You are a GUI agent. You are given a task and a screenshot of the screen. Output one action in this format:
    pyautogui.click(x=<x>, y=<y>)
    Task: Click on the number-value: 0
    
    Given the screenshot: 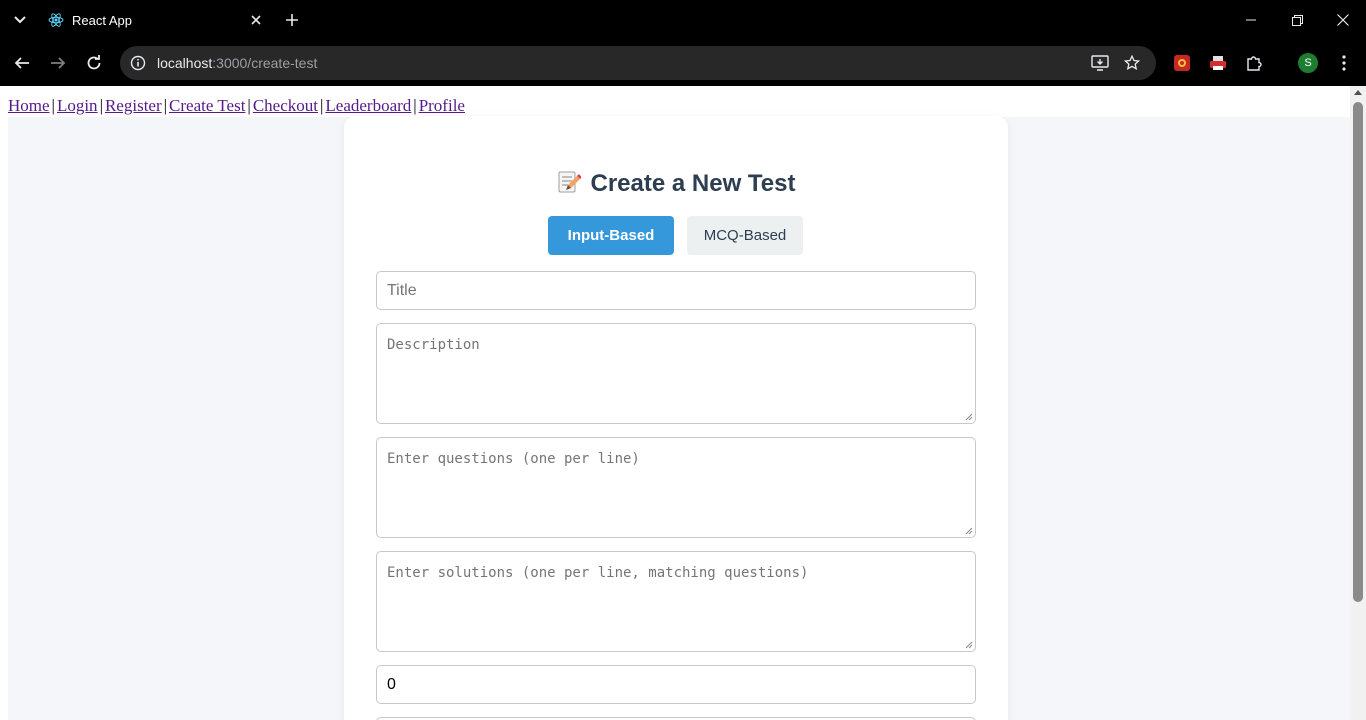 What is the action you would take?
    pyautogui.click(x=391, y=684)
    